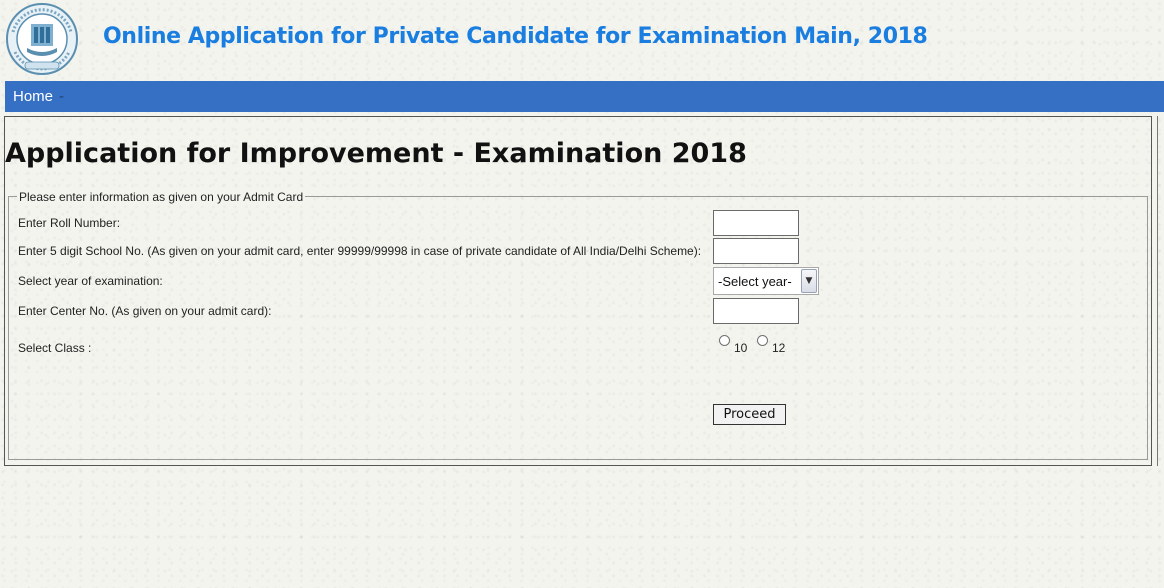 The image size is (1164, 588). What do you see at coordinates (1157, 291) in the screenshot?
I see `panel-edge` at bounding box center [1157, 291].